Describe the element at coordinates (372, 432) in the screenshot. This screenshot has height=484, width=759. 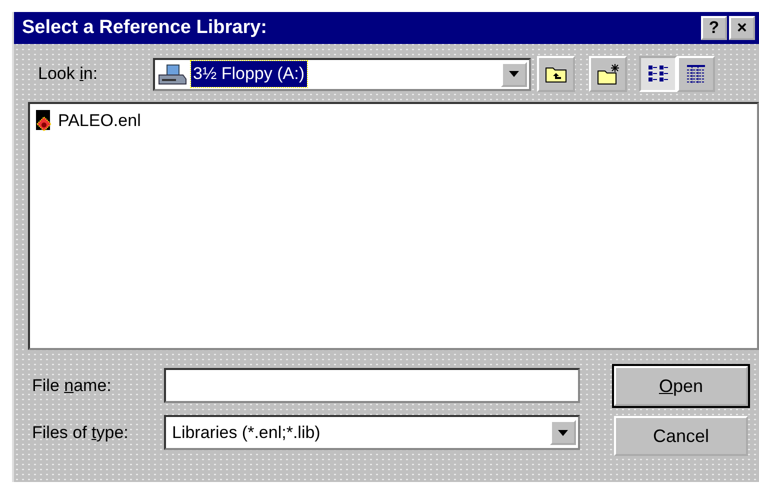
I see `files-of-type-dropdown: Libraries (*.enl;*.lib)` at that location.